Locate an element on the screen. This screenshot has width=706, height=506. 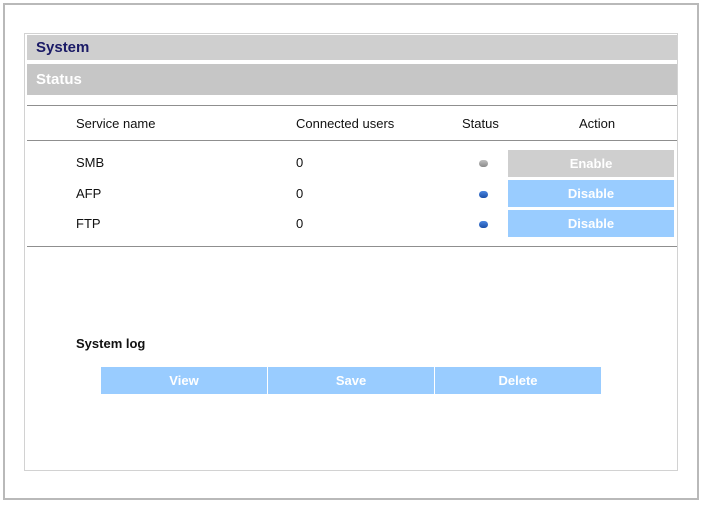
status-section-header: Status is located at coordinates (352, 79).